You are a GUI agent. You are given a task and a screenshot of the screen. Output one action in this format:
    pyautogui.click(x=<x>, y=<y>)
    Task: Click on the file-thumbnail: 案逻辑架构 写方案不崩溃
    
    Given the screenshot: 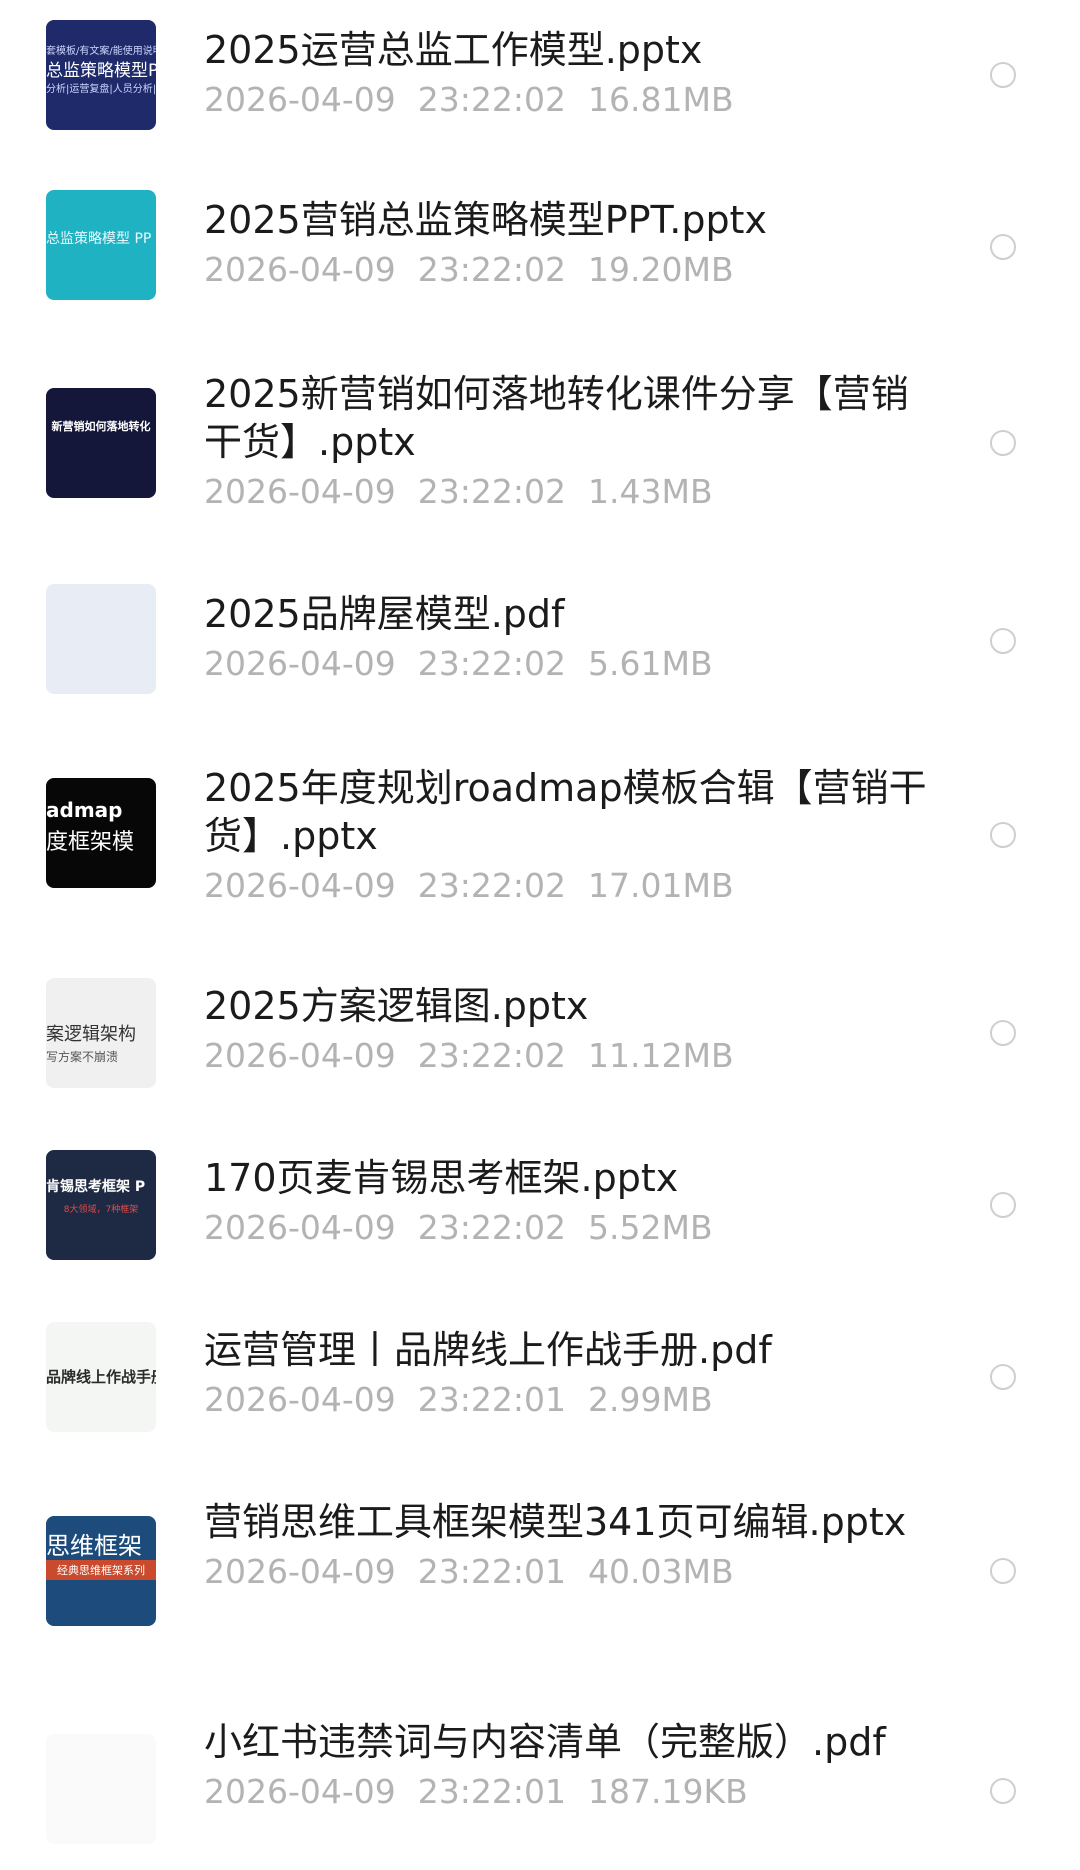 What is the action you would take?
    pyautogui.click(x=101, y=1033)
    